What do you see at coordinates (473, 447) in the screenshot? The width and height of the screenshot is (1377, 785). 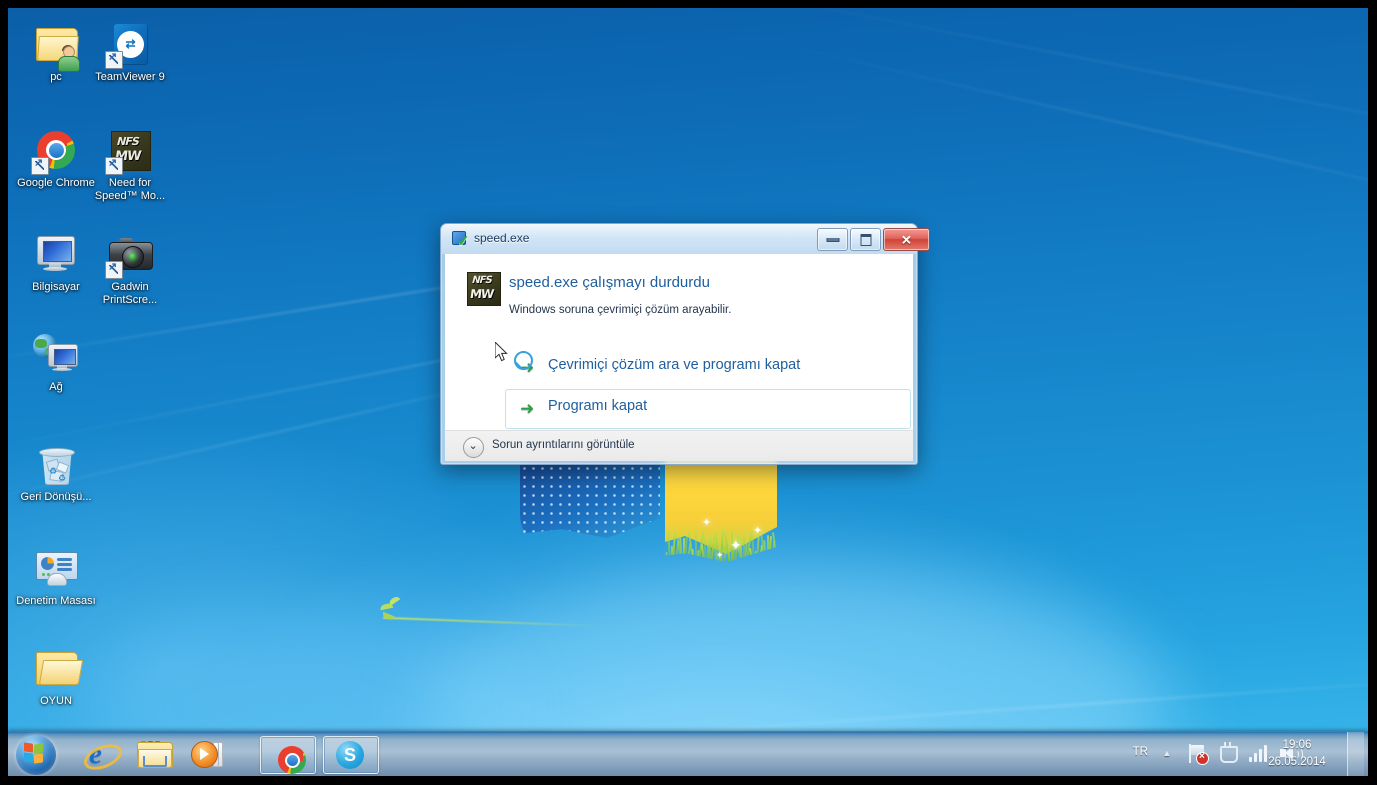 I see `chevron-down-circle-icon: ⌄` at bounding box center [473, 447].